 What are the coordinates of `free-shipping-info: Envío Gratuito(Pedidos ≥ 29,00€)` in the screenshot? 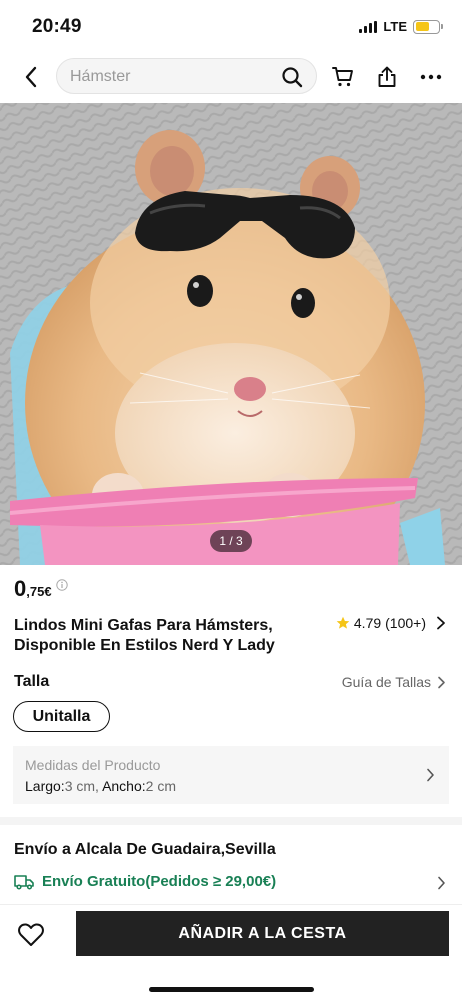 It's located at (145, 881).